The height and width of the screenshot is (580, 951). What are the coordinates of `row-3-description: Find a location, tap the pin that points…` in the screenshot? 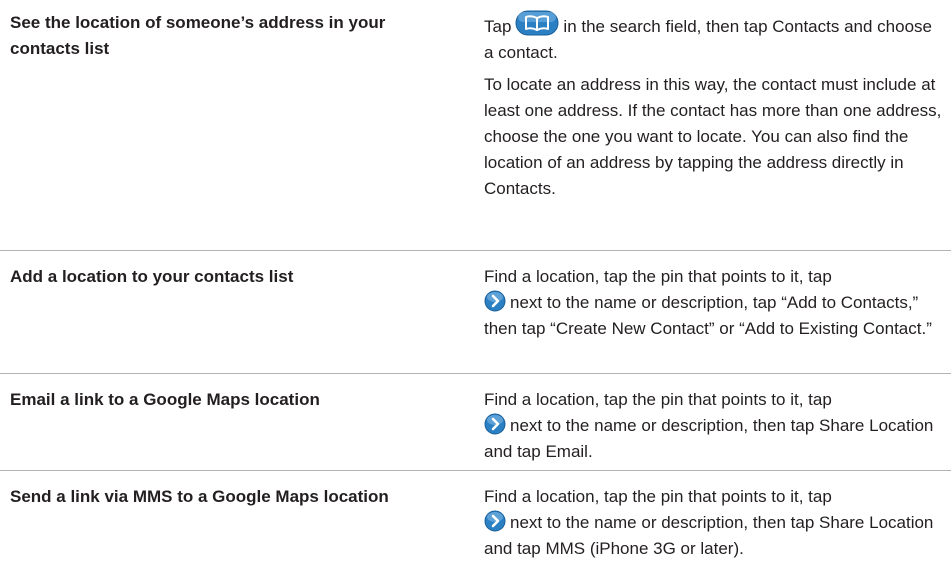 It's located at (715, 426).